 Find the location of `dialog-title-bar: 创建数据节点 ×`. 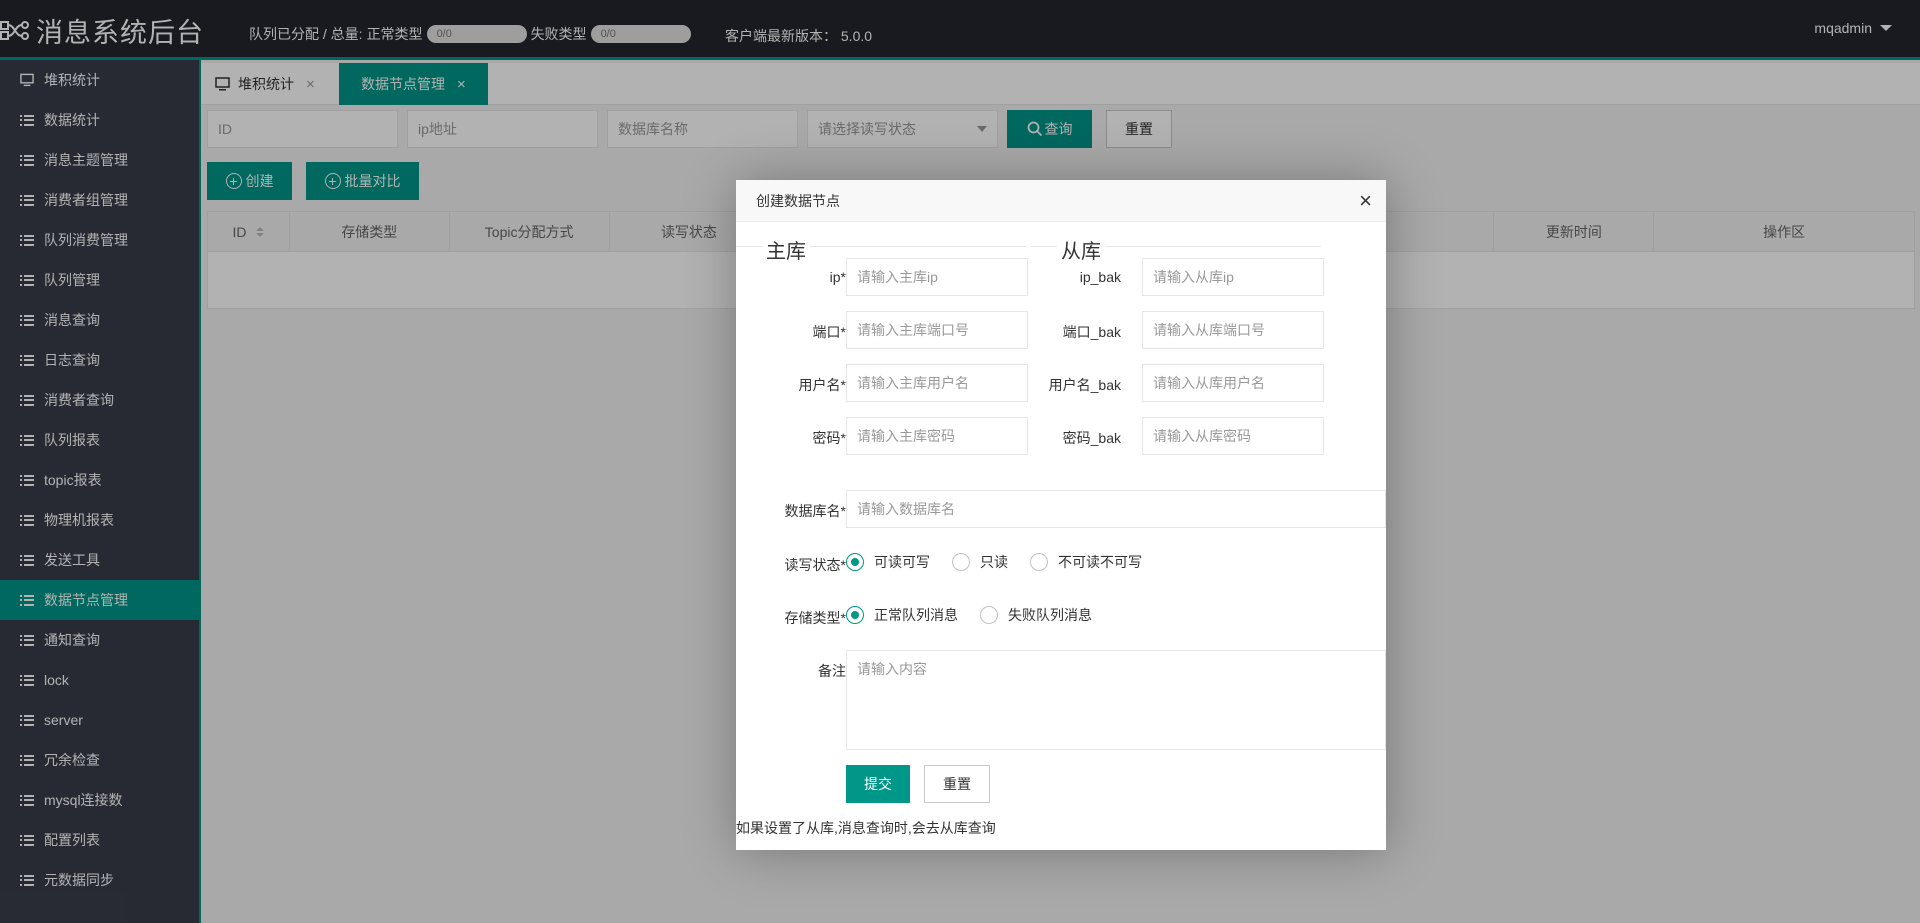

dialog-title-bar: 创建数据节点 × is located at coordinates (1061, 201).